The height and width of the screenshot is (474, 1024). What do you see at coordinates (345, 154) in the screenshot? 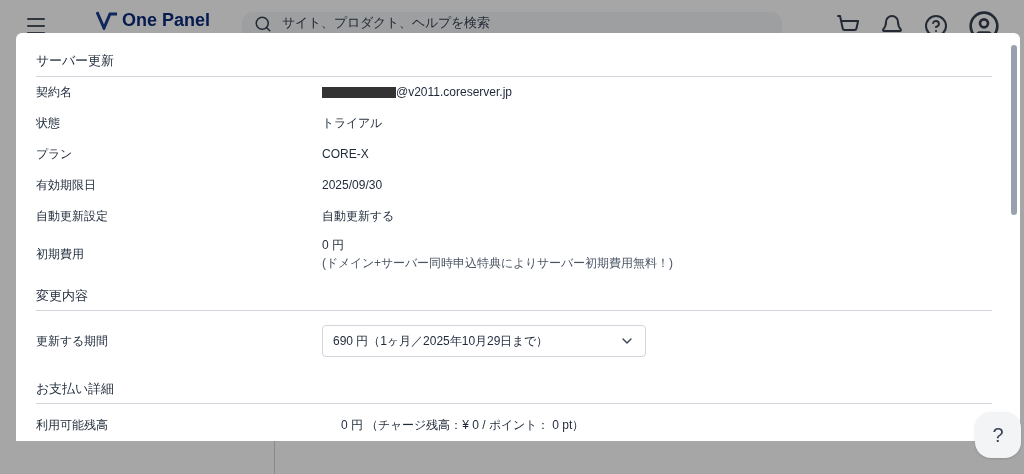
I see `field-value: CORE-X` at bounding box center [345, 154].